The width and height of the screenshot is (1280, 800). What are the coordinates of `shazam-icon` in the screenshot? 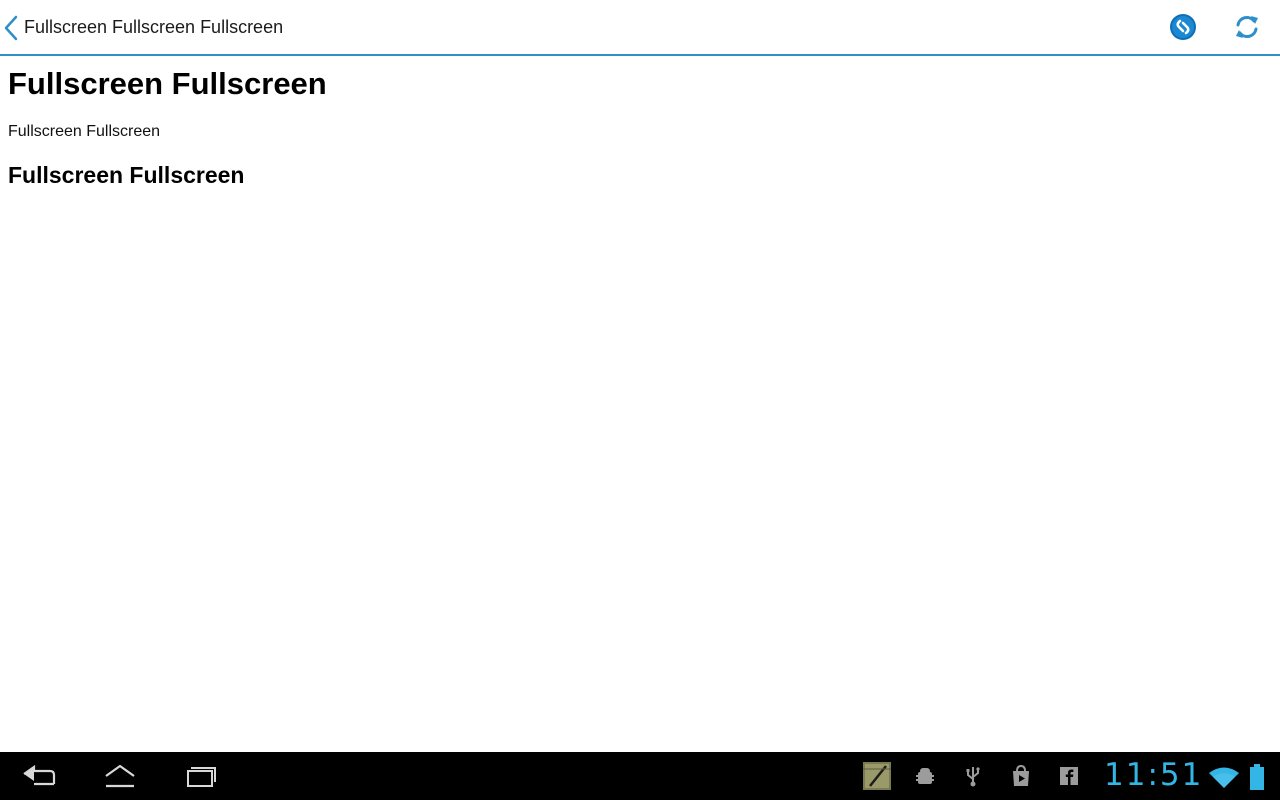 It's located at (1183, 27).